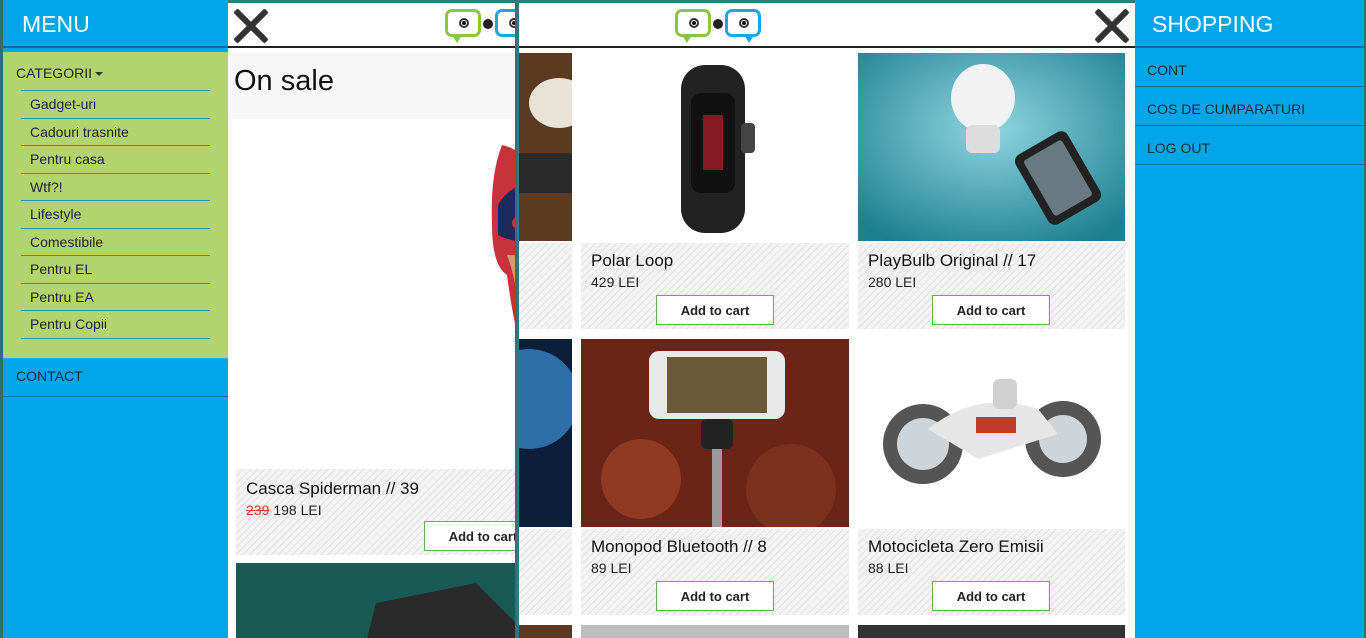 Image resolution: width=1366 pixels, height=638 pixels. What do you see at coordinates (503, 234) in the screenshot?
I see `spiderman-helmet-image` at bounding box center [503, 234].